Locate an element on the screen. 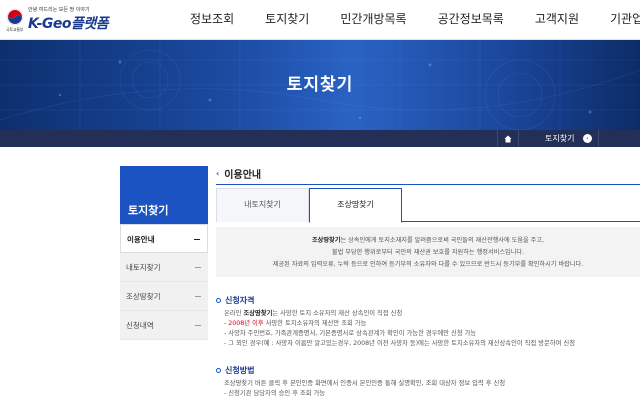 Image resolution: width=640 pixels, height=403 pixels. tab-ancestor-land: 조상땅찾기 is located at coordinates (355, 205).